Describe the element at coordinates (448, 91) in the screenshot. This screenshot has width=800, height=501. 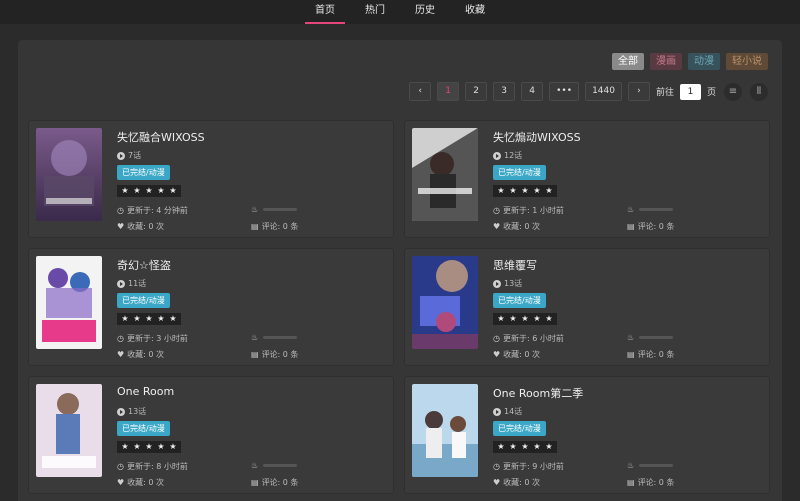
I see `page-1-button: 1` at that location.